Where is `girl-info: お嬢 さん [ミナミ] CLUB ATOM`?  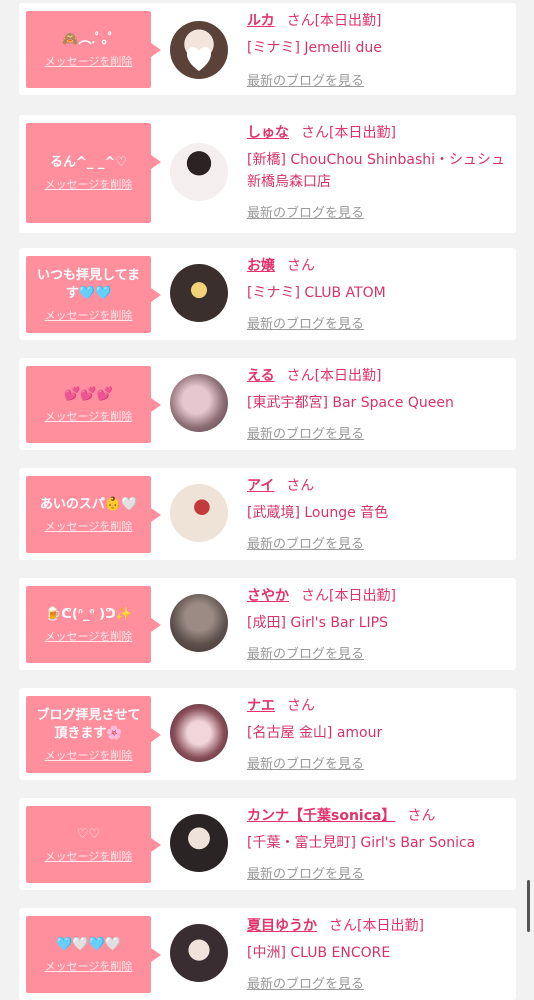 girl-info: お嬢 さん [ミナミ] CLUB ATOM is located at coordinates (380, 280).